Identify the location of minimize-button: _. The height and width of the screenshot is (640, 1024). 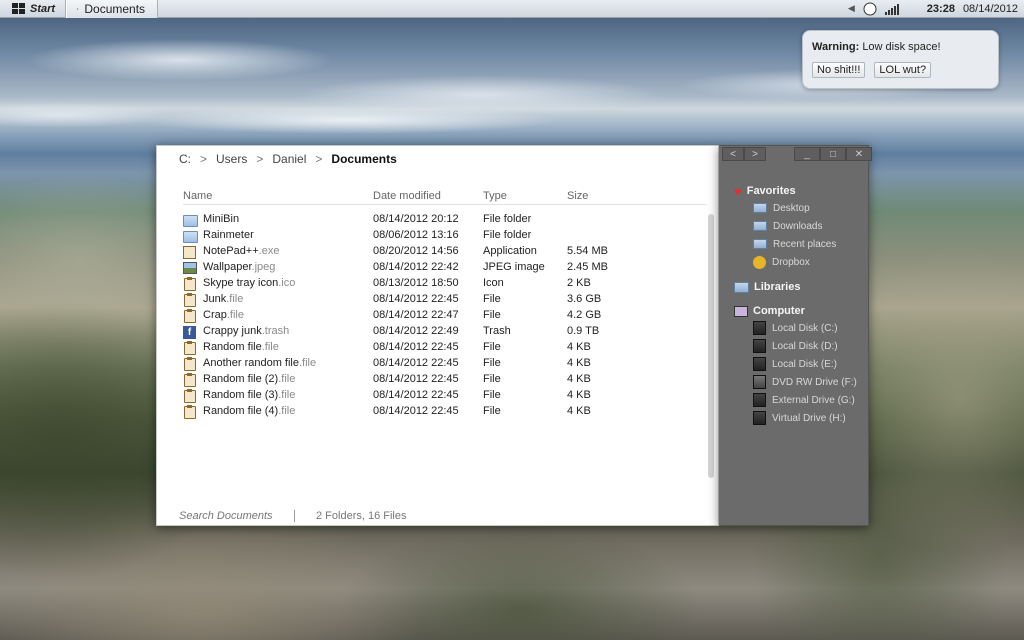
(807, 154).